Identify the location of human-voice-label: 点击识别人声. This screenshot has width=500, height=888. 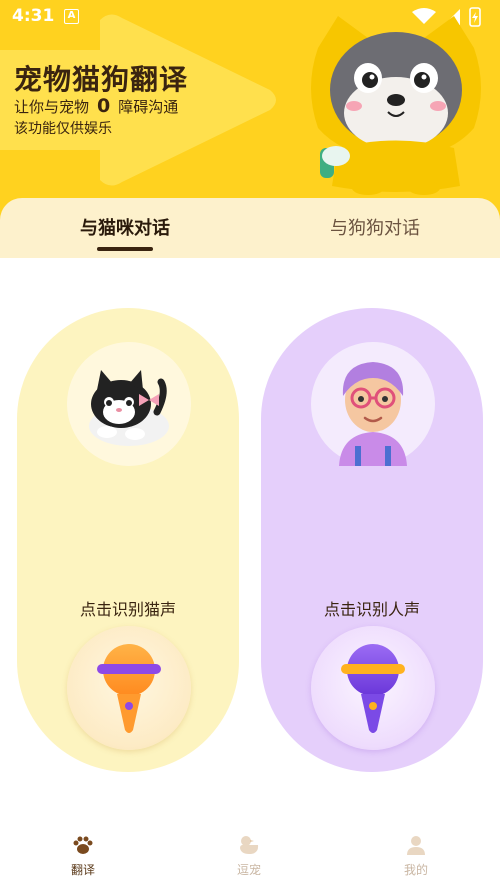
(371, 609).